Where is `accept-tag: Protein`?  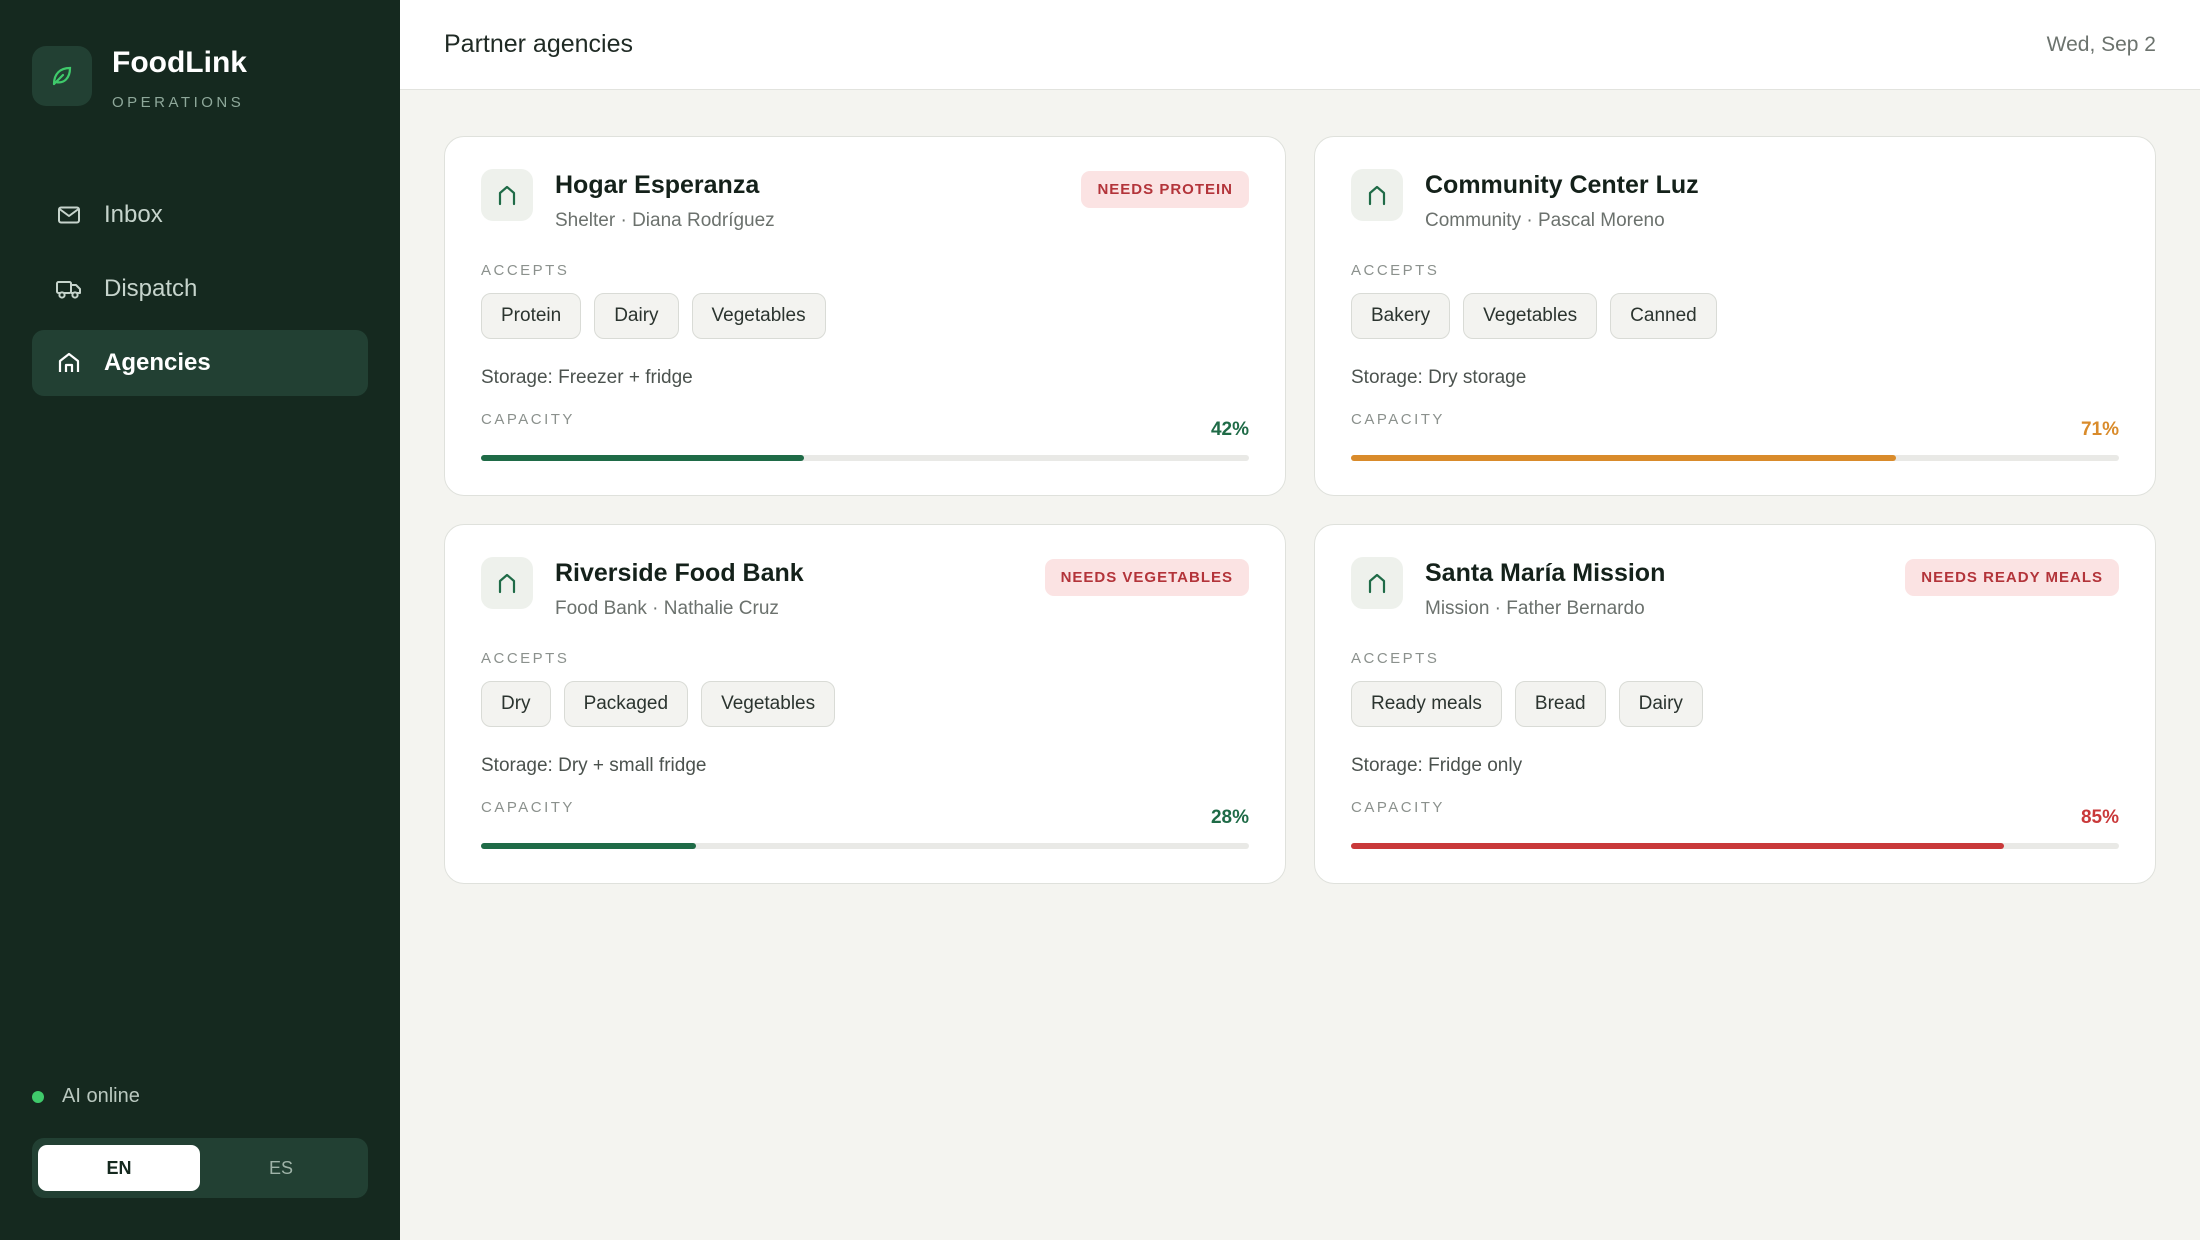 accept-tag: Protein is located at coordinates (531, 316).